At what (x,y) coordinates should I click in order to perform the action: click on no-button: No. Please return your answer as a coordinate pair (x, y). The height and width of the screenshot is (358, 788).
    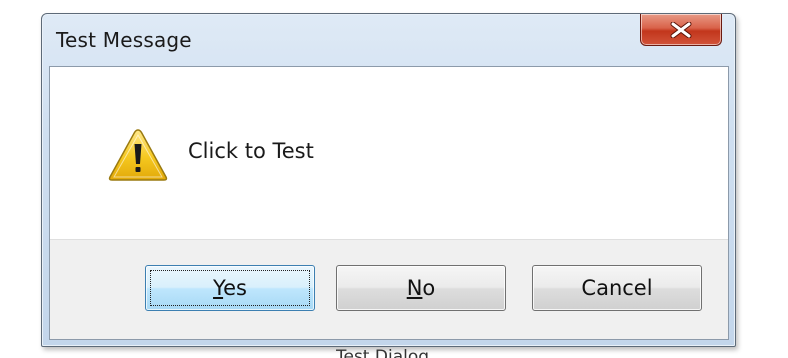
    Looking at the image, I should click on (421, 288).